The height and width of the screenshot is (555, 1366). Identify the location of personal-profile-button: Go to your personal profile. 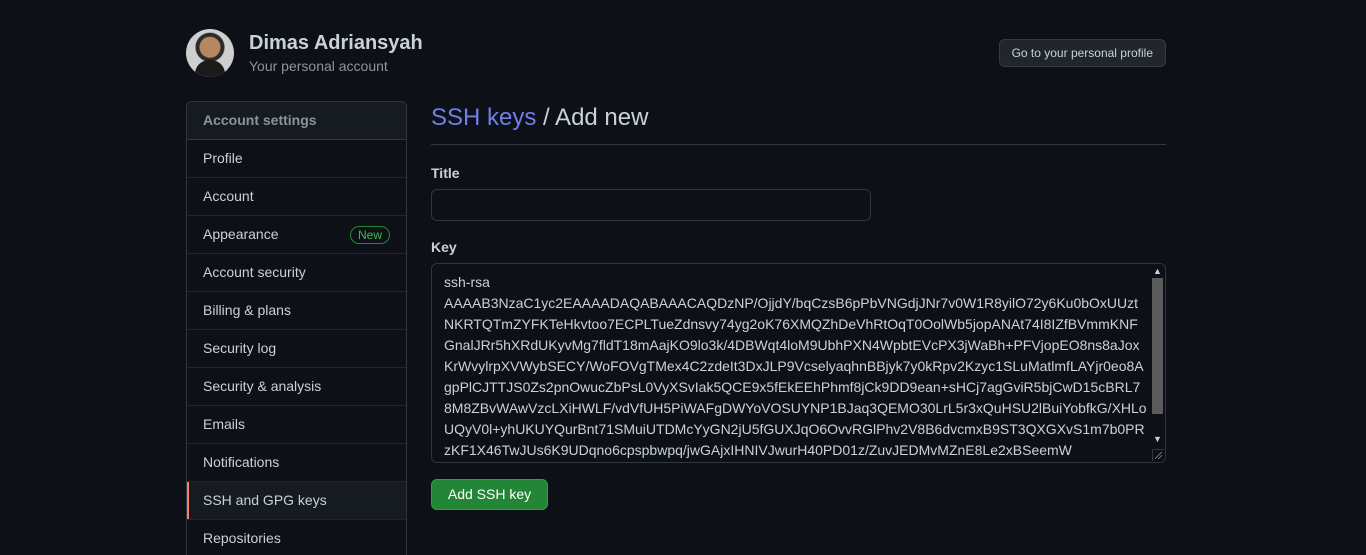
(1082, 53).